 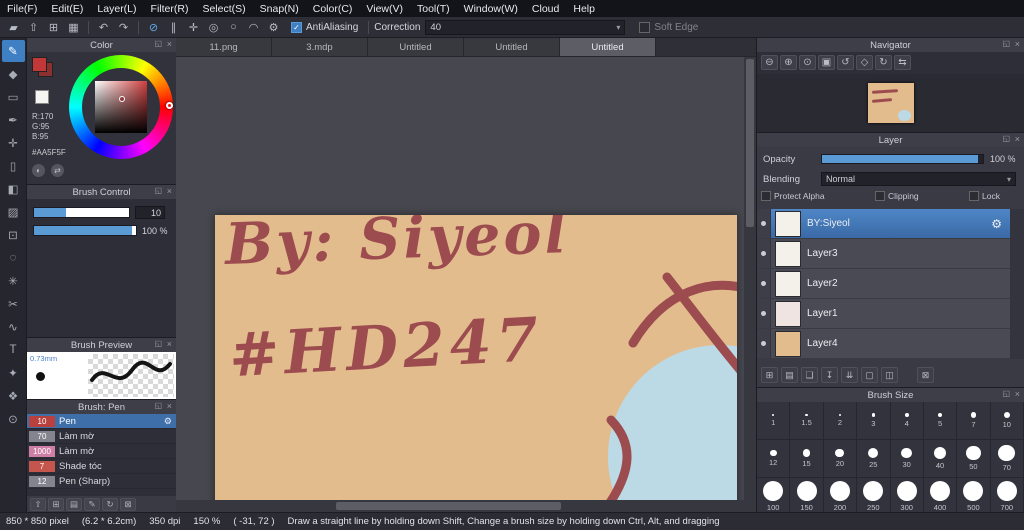 What do you see at coordinates (788, 62) in the screenshot?
I see `zoom-in-icon: ⊕` at bounding box center [788, 62].